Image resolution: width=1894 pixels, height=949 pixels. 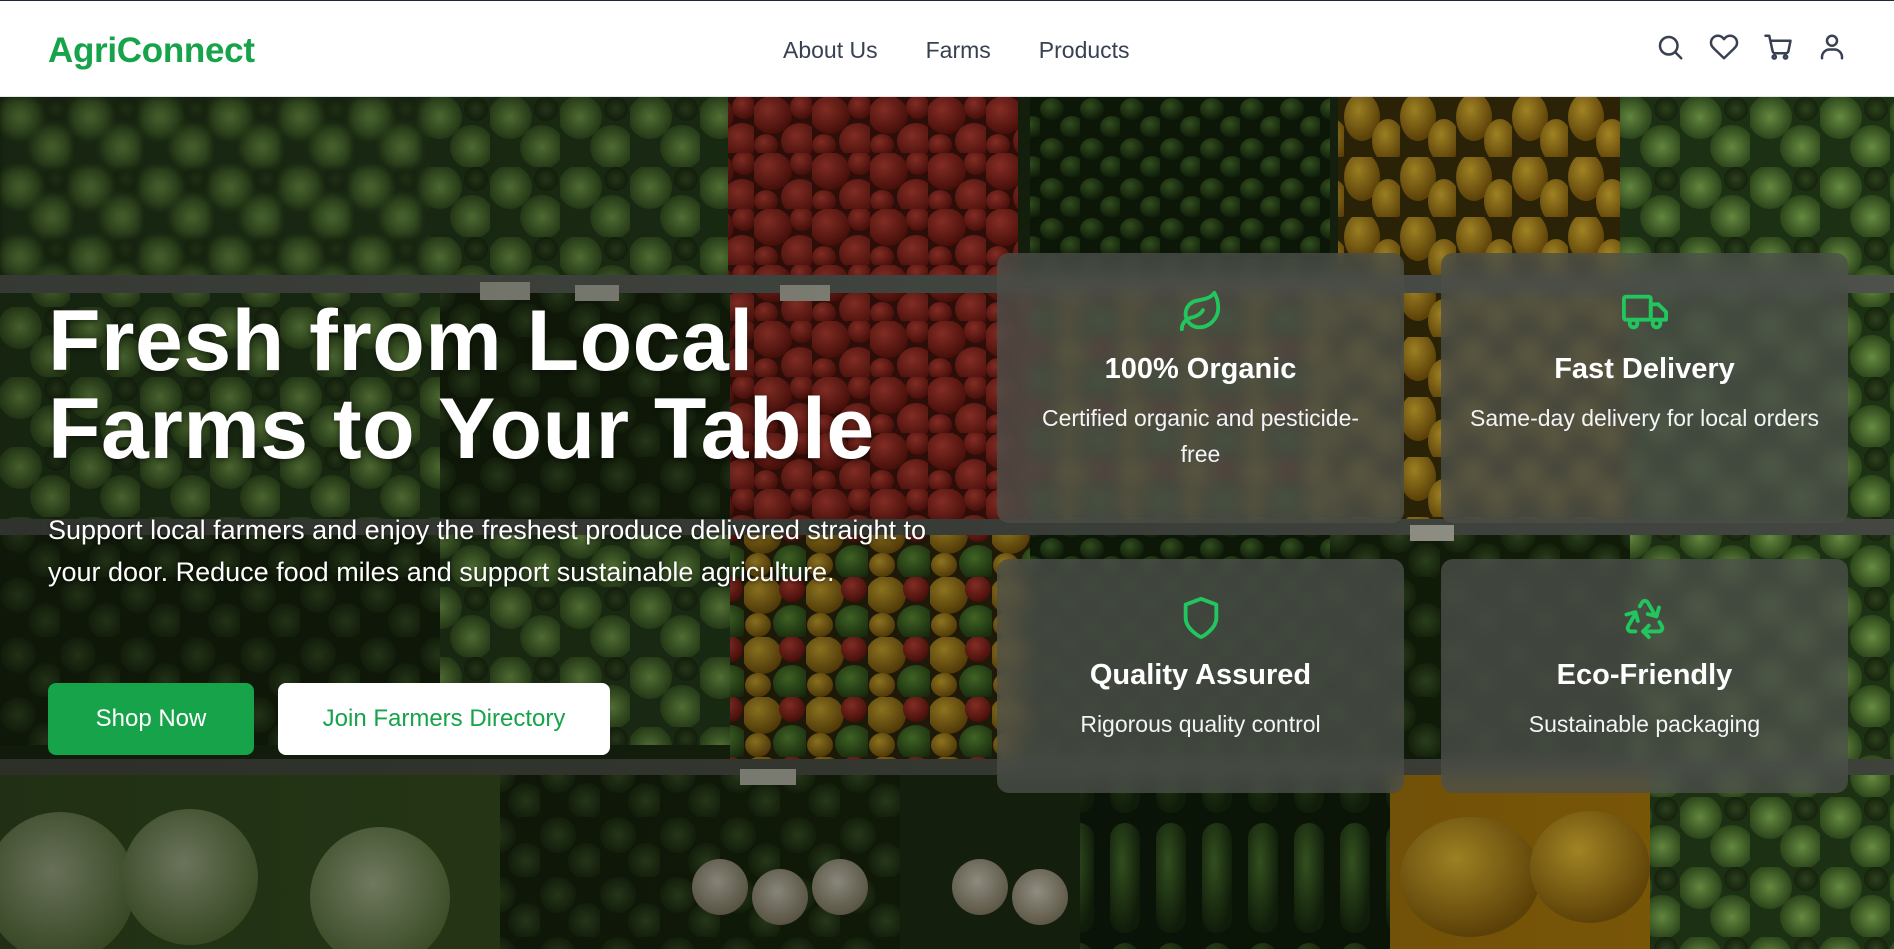 What do you see at coordinates (151, 51) in the screenshot?
I see `logo: AgriConnect` at bounding box center [151, 51].